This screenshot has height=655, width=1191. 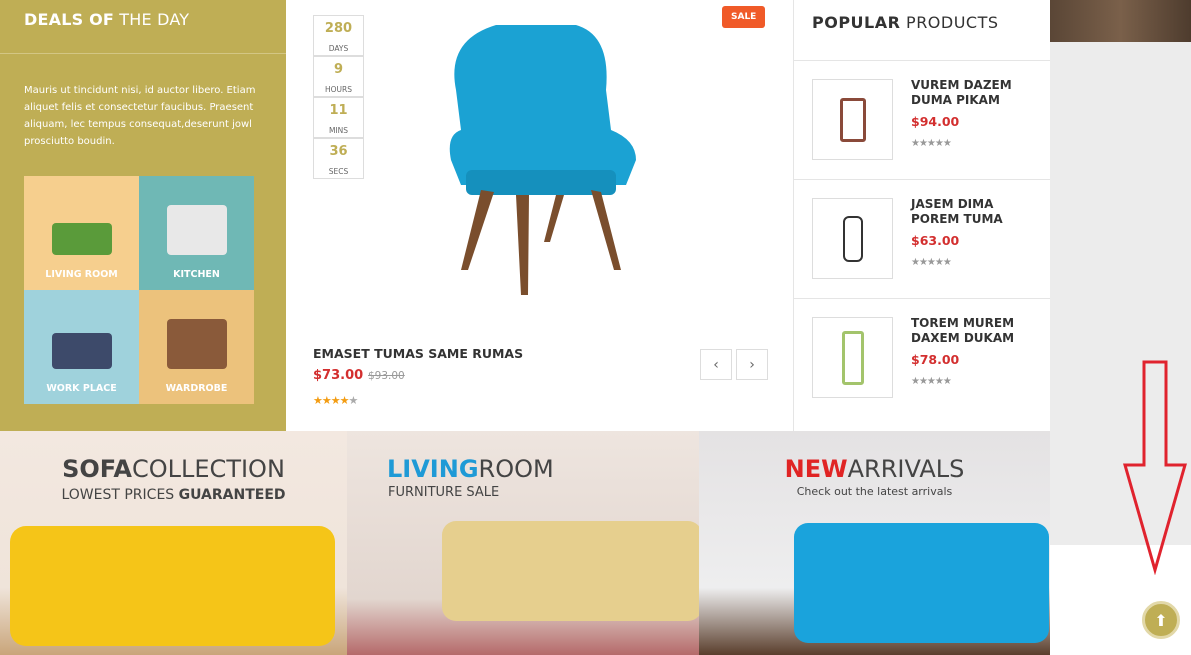 What do you see at coordinates (338, 158) in the screenshot?
I see `countdown-secs: 36 SECS` at bounding box center [338, 158].